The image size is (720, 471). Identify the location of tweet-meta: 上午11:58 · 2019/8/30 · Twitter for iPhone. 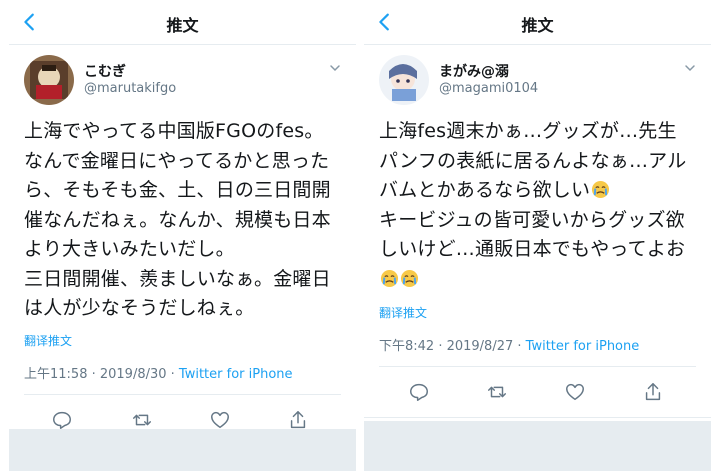
(182, 379).